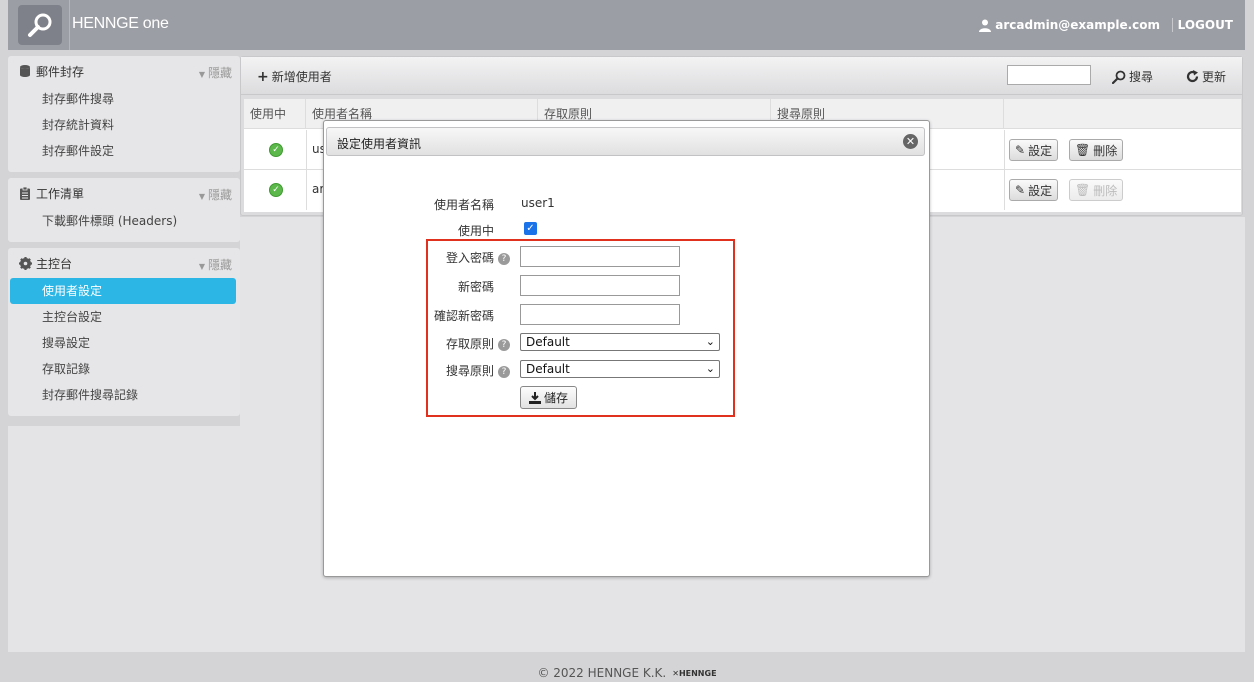 This screenshot has width=1254, height=682. Describe the element at coordinates (530, 228) in the screenshot. I see `active-checkbox: ✓` at that location.